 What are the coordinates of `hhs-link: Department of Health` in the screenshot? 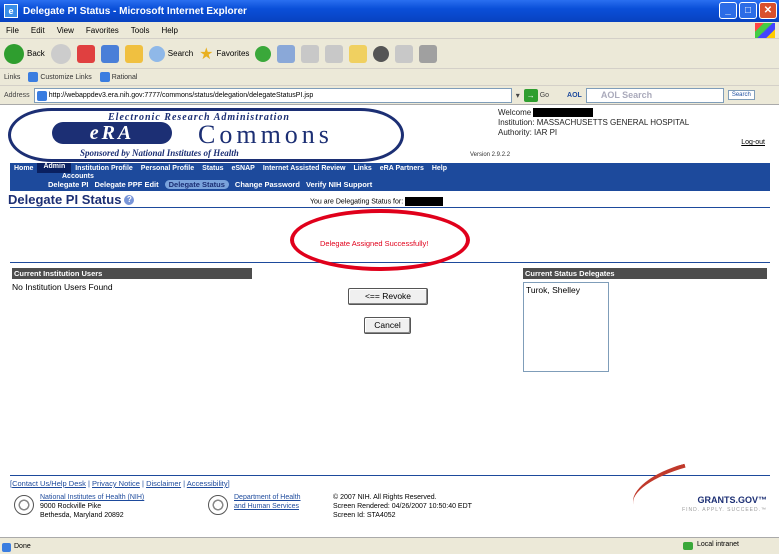 It's located at (267, 497).